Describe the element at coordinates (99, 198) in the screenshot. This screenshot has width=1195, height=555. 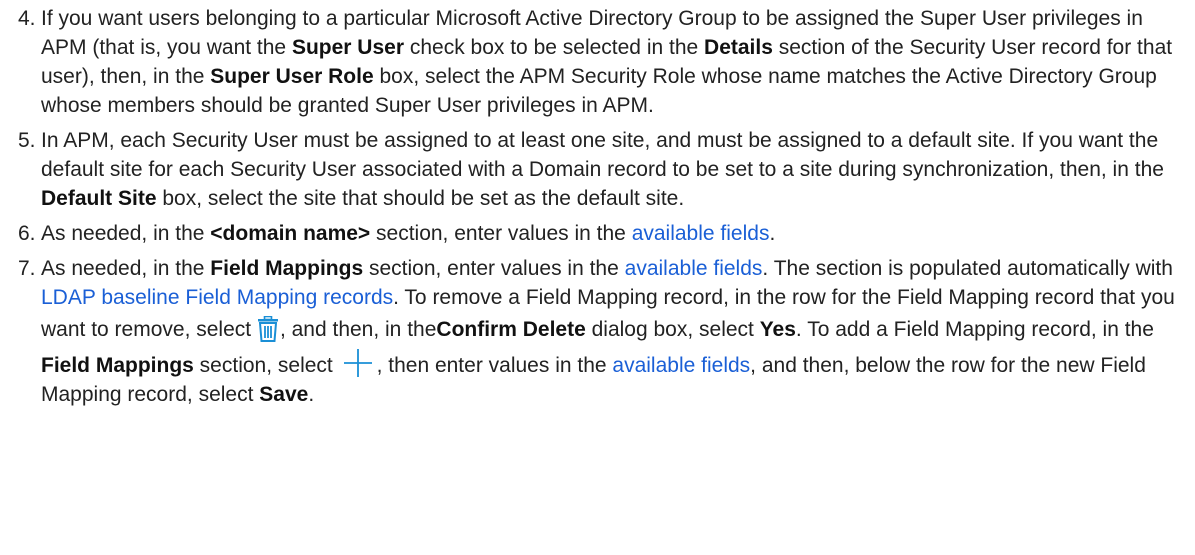
I see `ui-term-default-site: Default Site` at that location.